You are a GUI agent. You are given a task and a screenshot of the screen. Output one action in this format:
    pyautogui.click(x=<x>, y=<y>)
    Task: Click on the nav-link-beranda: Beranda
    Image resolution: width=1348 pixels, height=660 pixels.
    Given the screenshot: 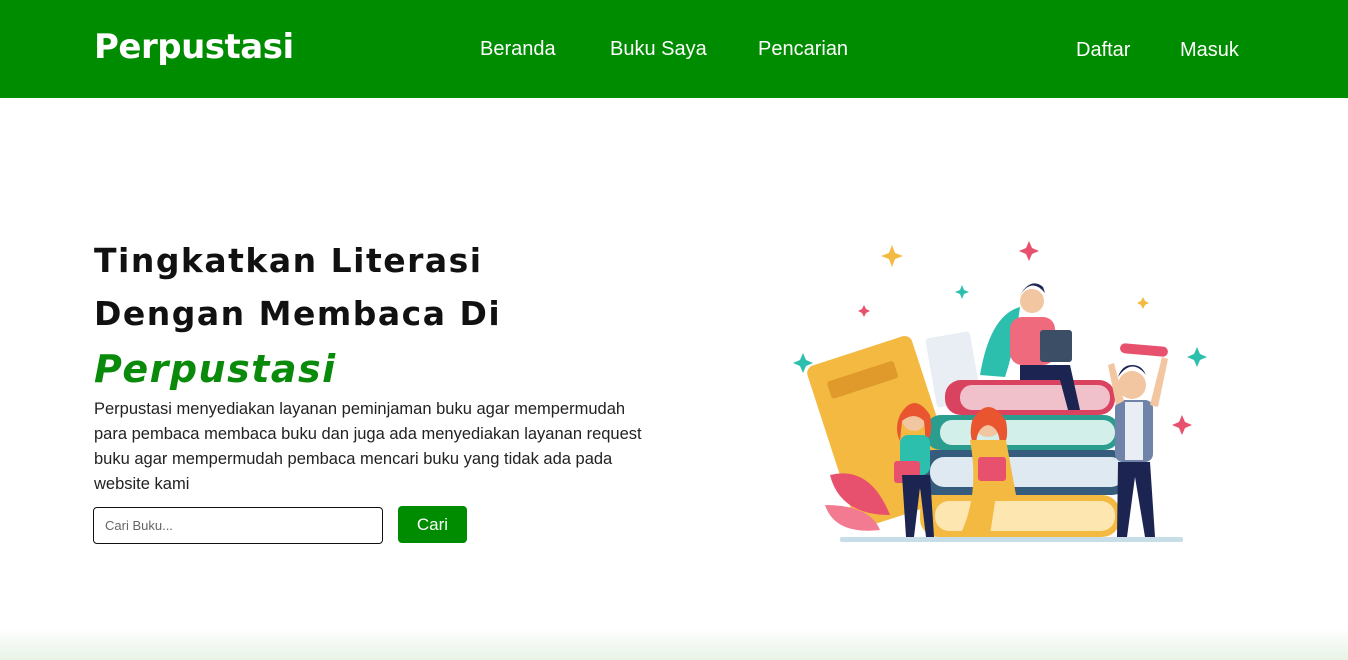 What is the action you would take?
    pyautogui.click(x=518, y=49)
    